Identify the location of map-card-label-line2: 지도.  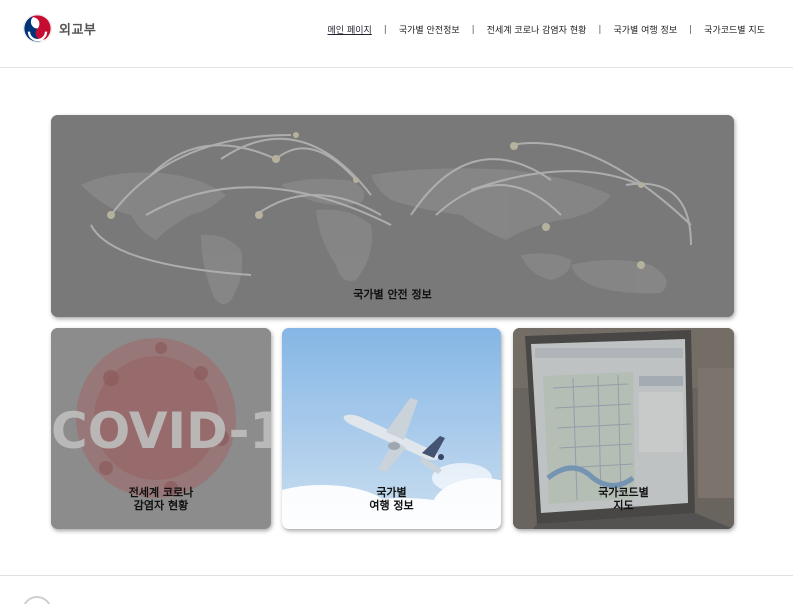
(623, 505).